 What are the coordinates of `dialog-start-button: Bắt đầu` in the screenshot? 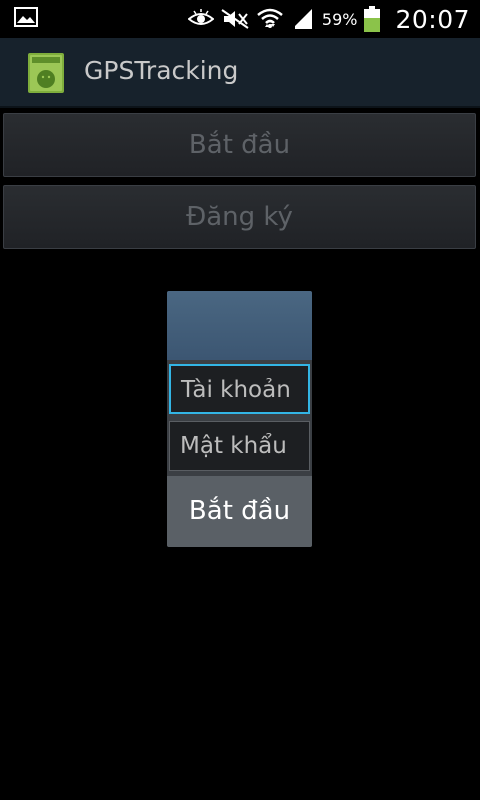 It's located at (239, 511).